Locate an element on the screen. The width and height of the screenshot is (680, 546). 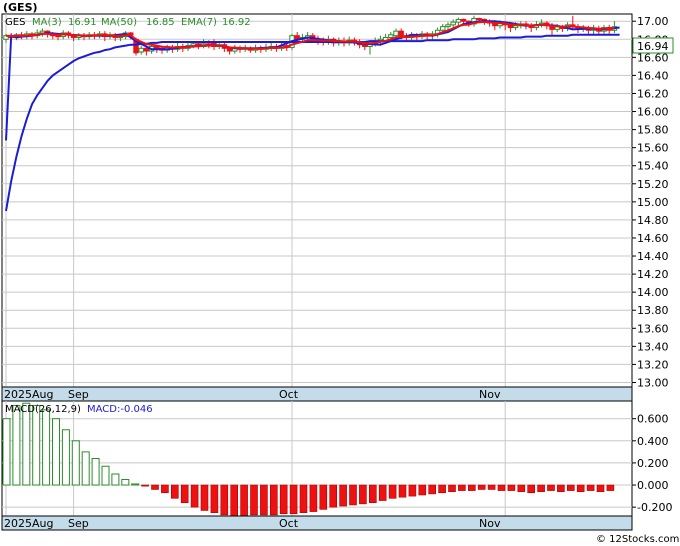
legend-ma50-value: 16.85 is located at coordinates (160, 22).